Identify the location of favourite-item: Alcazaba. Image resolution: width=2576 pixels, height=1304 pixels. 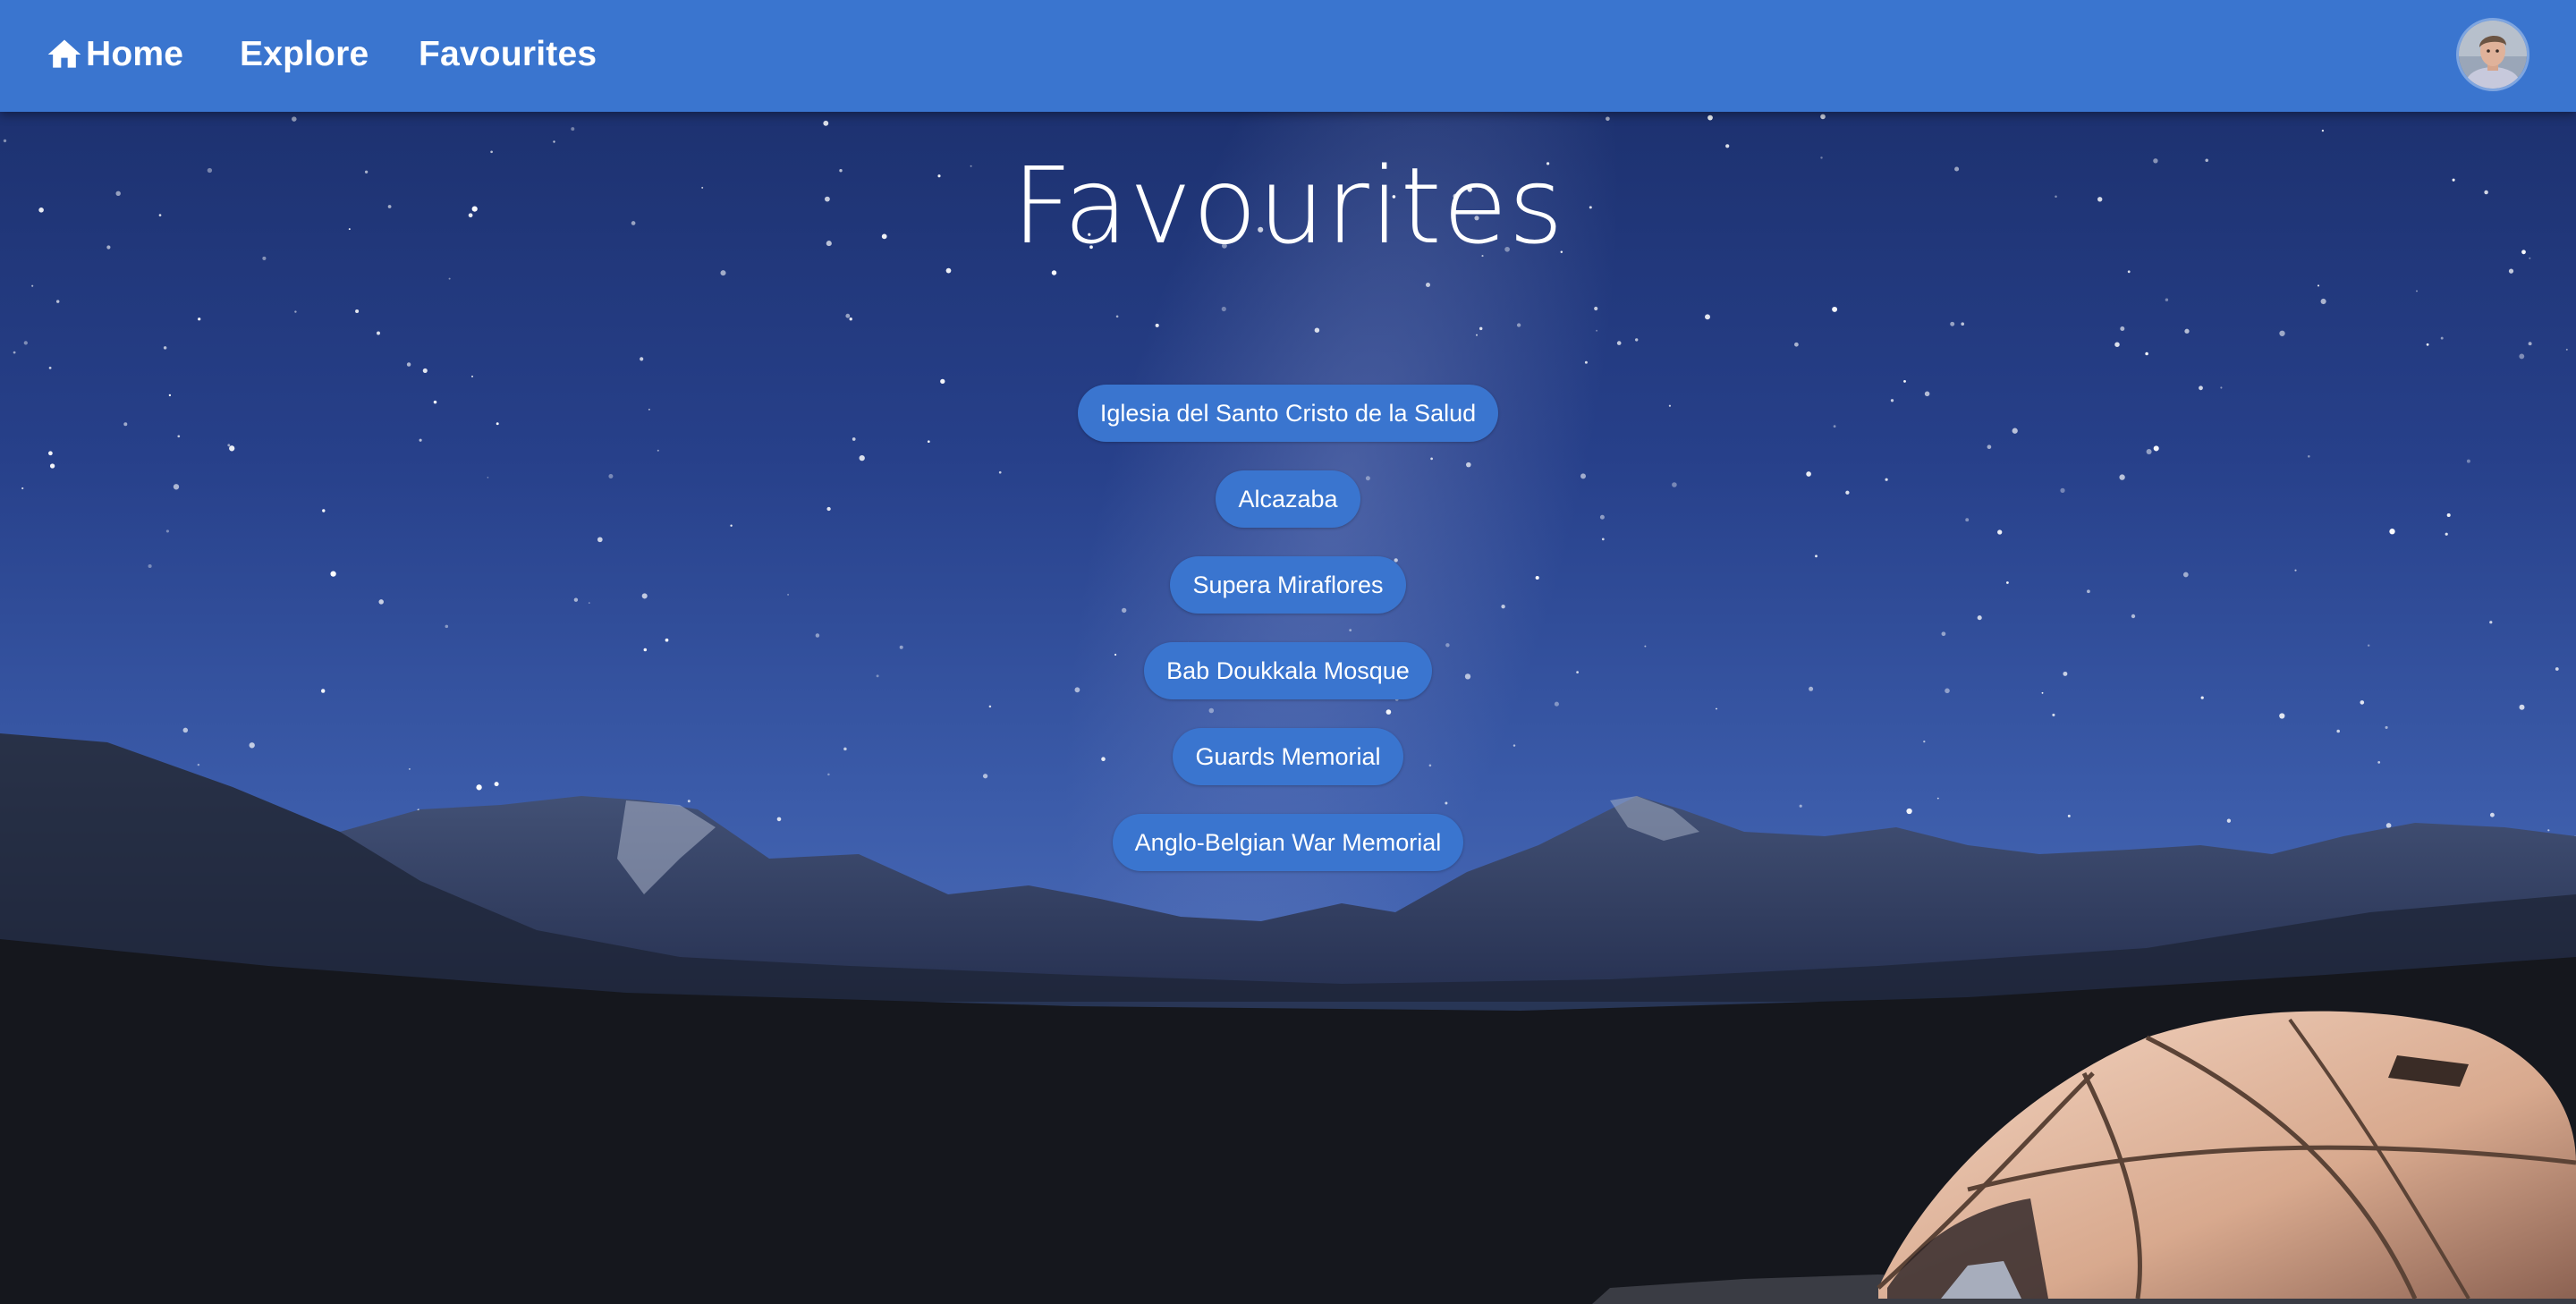
(1288, 499).